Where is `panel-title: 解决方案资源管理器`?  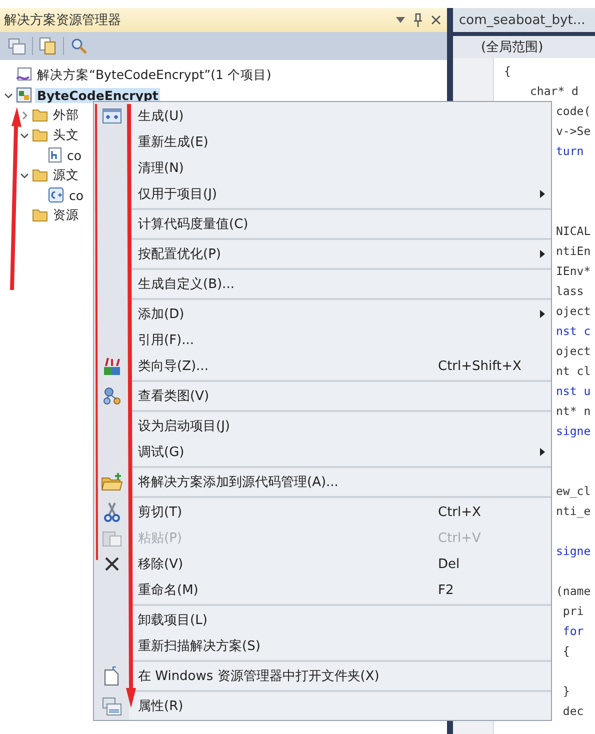
panel-title: 解决方案资源管理器 is located at coordinates (63, 20).